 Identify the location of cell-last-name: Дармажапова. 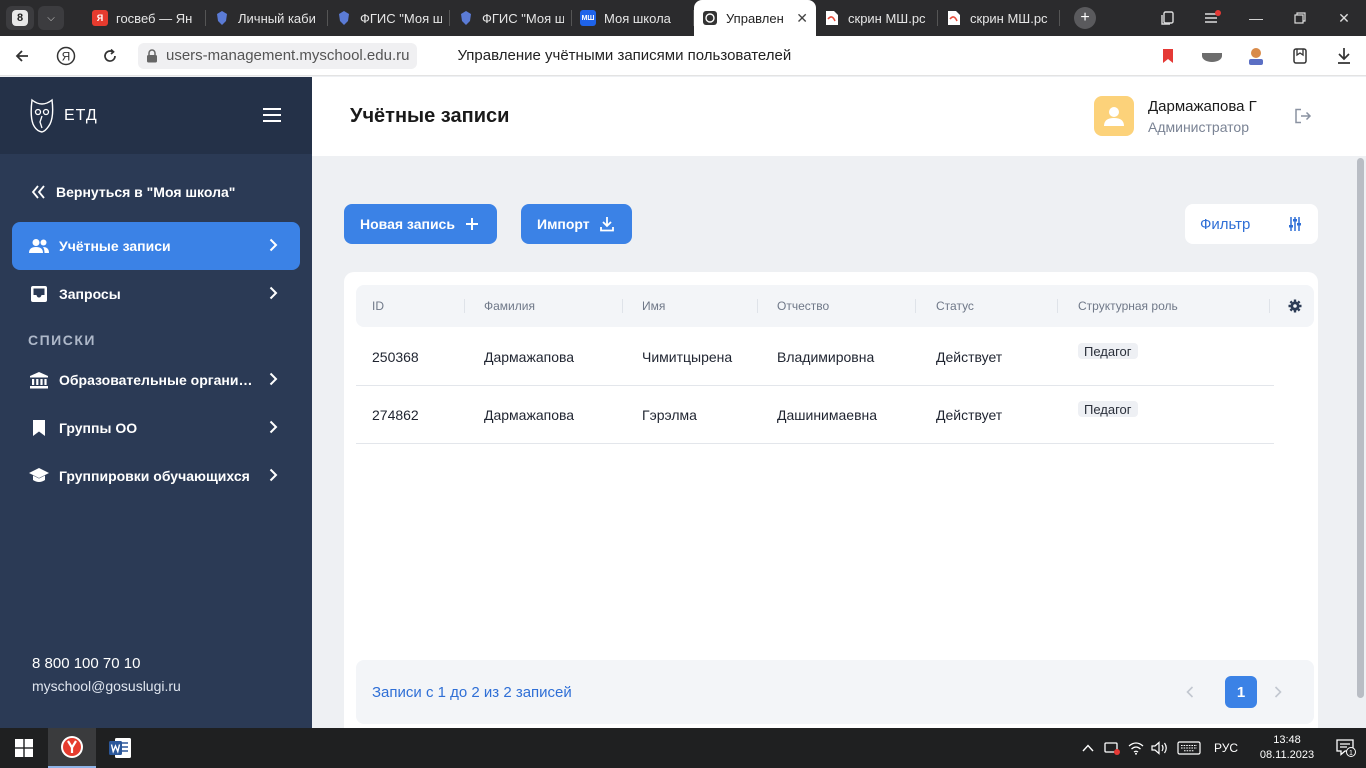
(529, 415).